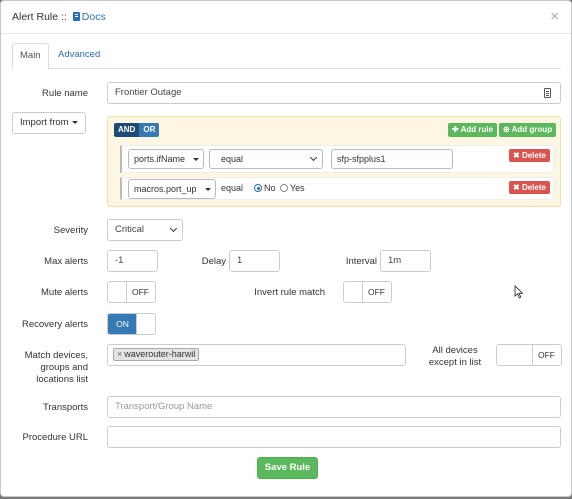 Image resolution: width=572 pixels, height=499 pixels. Describe the element at coordinates (122, 324) in the screenshot. I see `recovery-alerts-state: ON` at that location.